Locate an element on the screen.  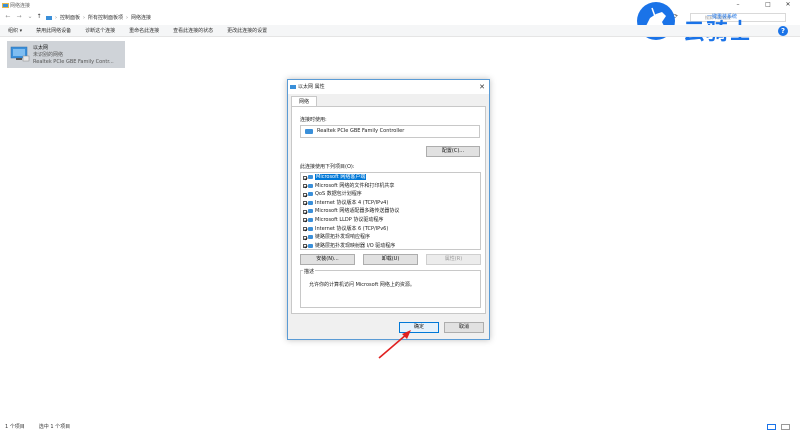
cancel-button: 取消 is located at coordinates (464, 327).